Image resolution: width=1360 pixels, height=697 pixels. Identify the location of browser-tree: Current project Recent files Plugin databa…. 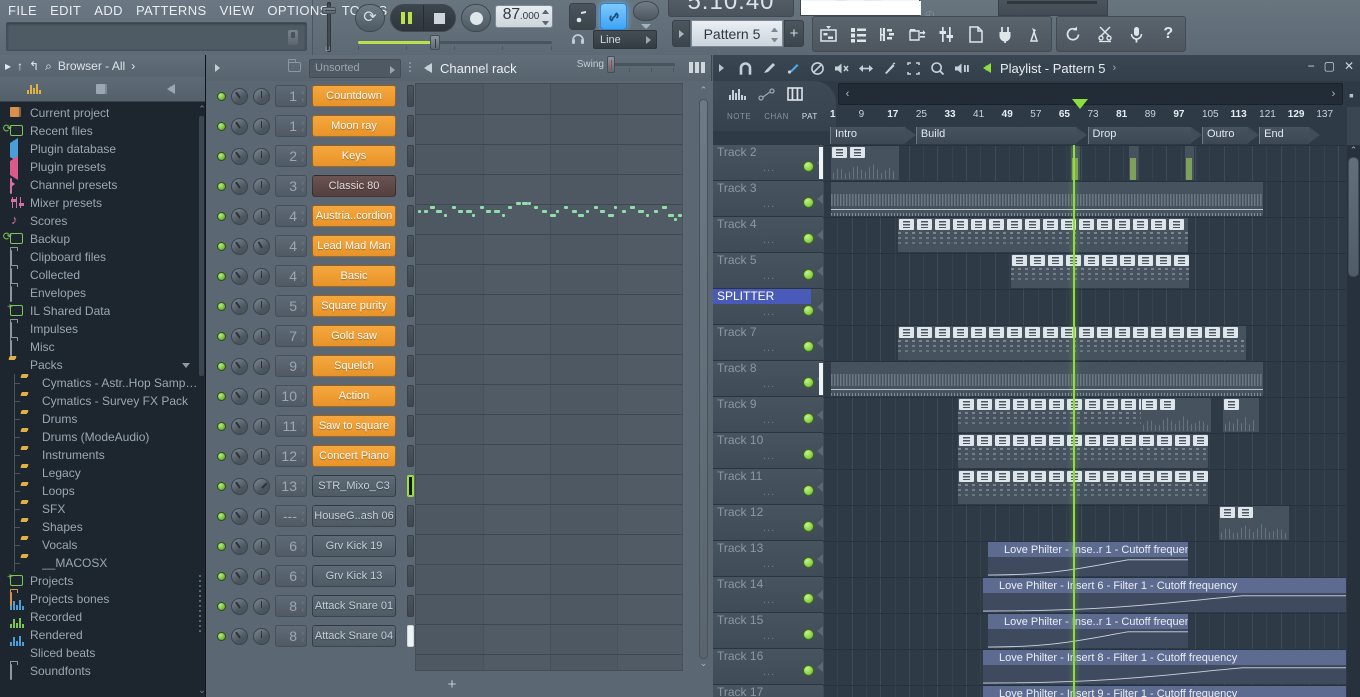
(99, 399).